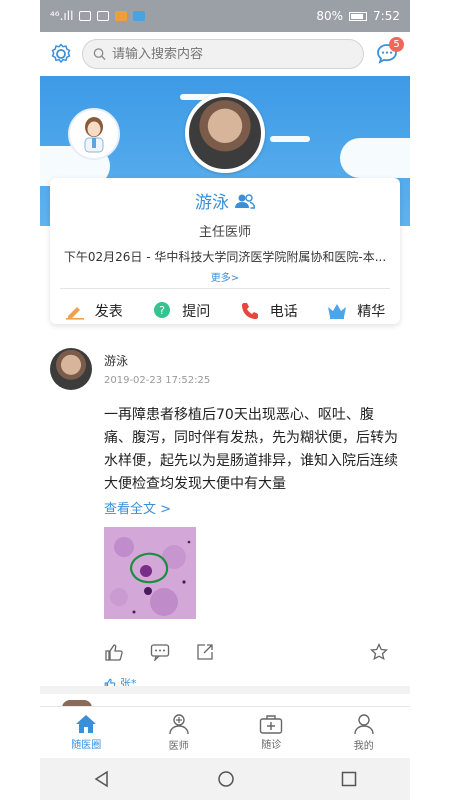 The height and width of the screenshot is (800, 450). What do you see at coordinates (225, 311) in the screenshot?
I see `action-row: 发表 ? 提问 电话 精华` at bounding box center [225, 311].